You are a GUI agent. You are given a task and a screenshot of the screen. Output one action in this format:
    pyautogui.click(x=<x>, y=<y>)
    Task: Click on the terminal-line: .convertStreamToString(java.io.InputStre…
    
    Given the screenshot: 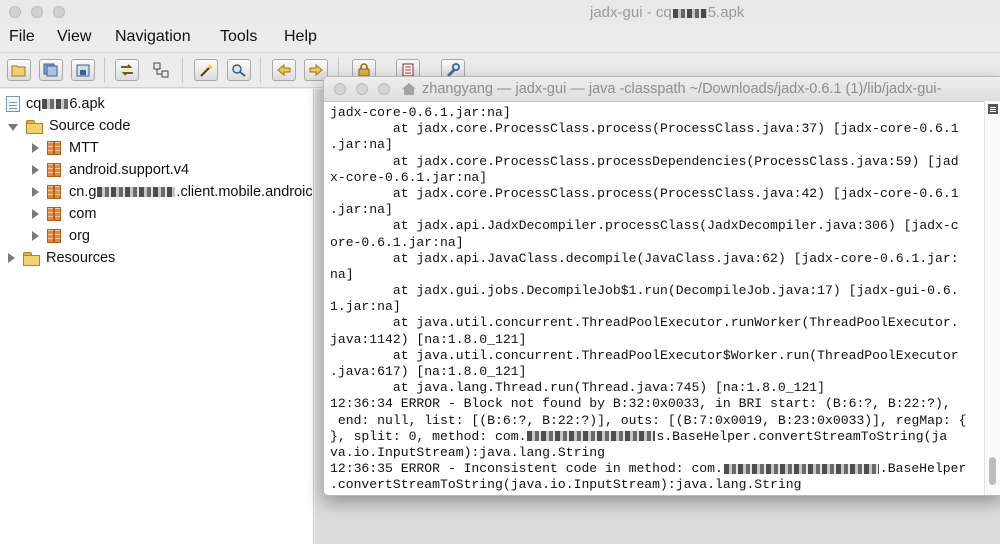 What is the action you would take?
    pyautogui.click(x=566, y=485)
    